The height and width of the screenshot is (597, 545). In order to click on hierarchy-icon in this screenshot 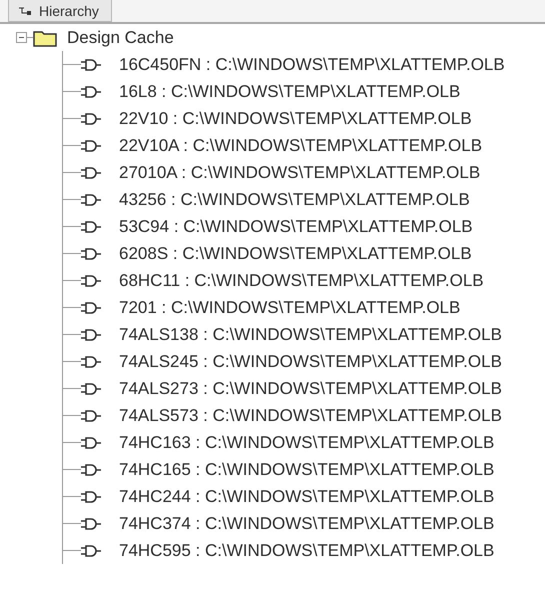, I will do `click(25, 10)`.